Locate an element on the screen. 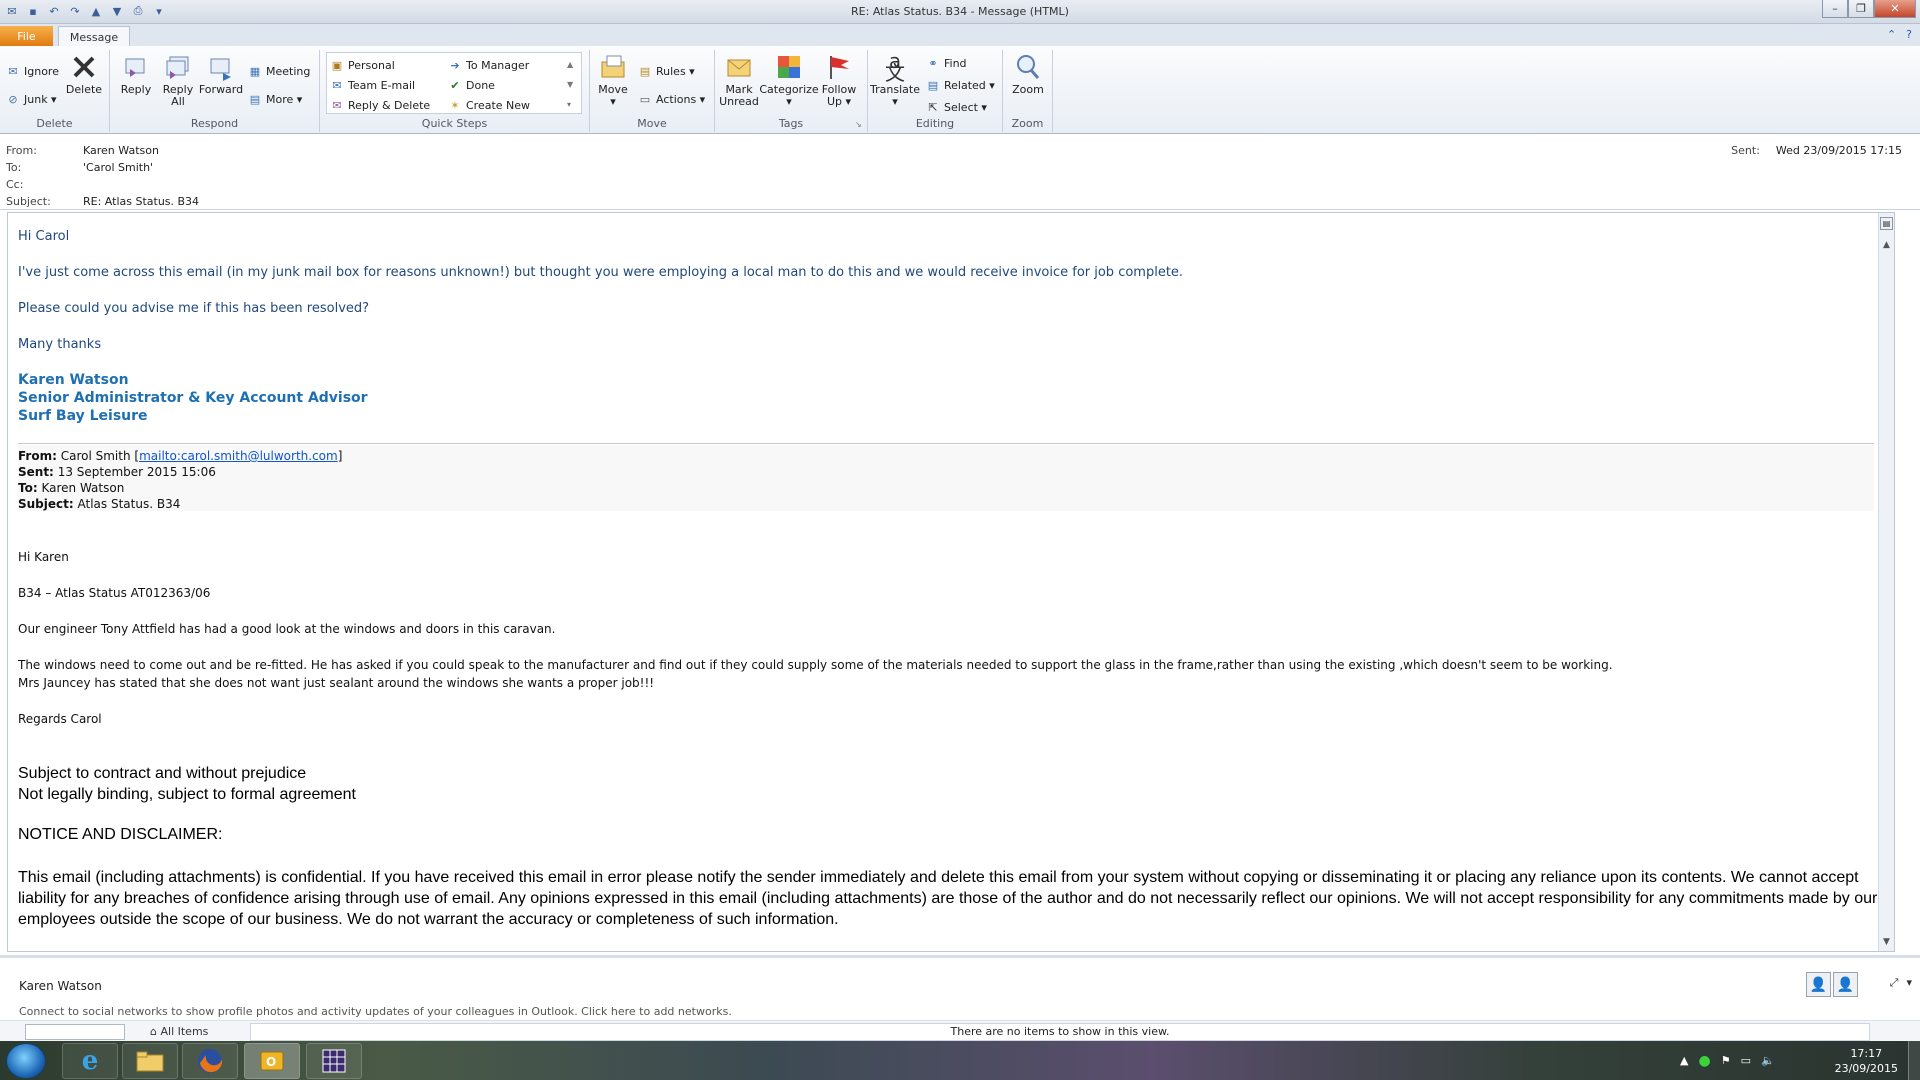  translate-dropdown-label: ▾ is located at coordinates (895, 101).